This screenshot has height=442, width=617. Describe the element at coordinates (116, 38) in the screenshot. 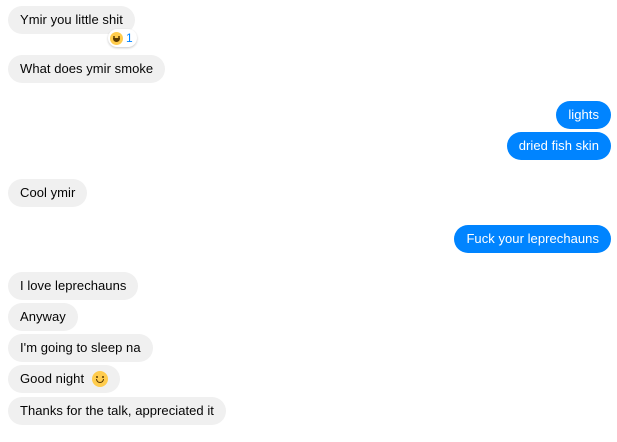

I see `laughing-face-icon` at that location.